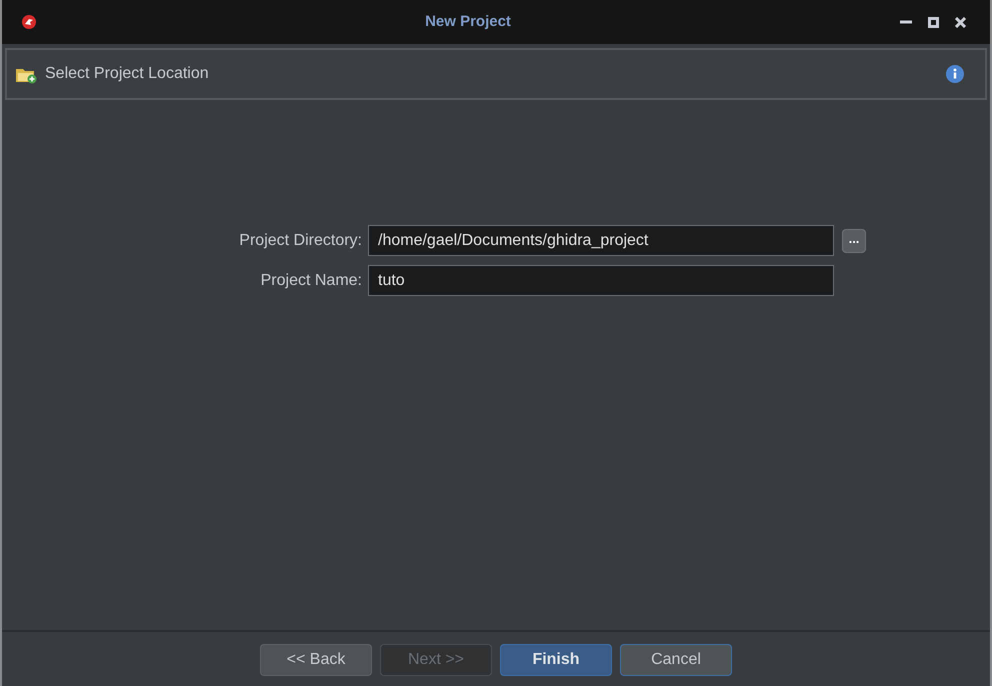 The image size is (992, 686). What do you see at coordinates (468, 22) in the screenshot?
I see `window-title: New Project` at bounding box center [468, 22].